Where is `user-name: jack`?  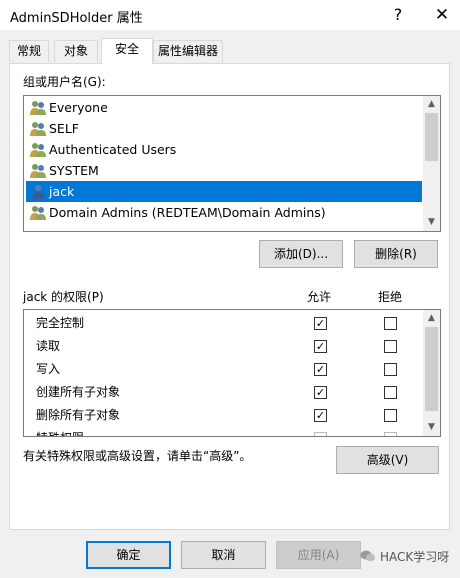
user-name: jack is located at coordinates (62, 191).